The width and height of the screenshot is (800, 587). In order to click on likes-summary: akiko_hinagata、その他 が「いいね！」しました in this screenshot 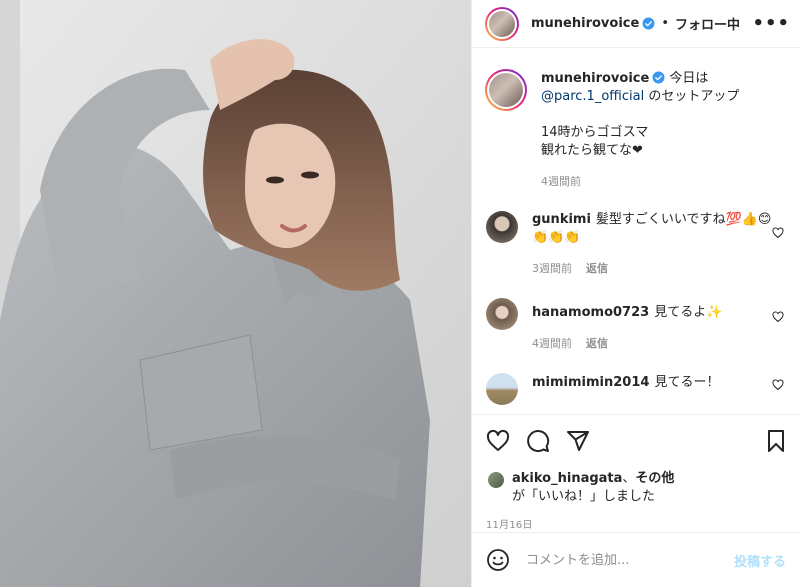, I will do `click(638, 488)`.